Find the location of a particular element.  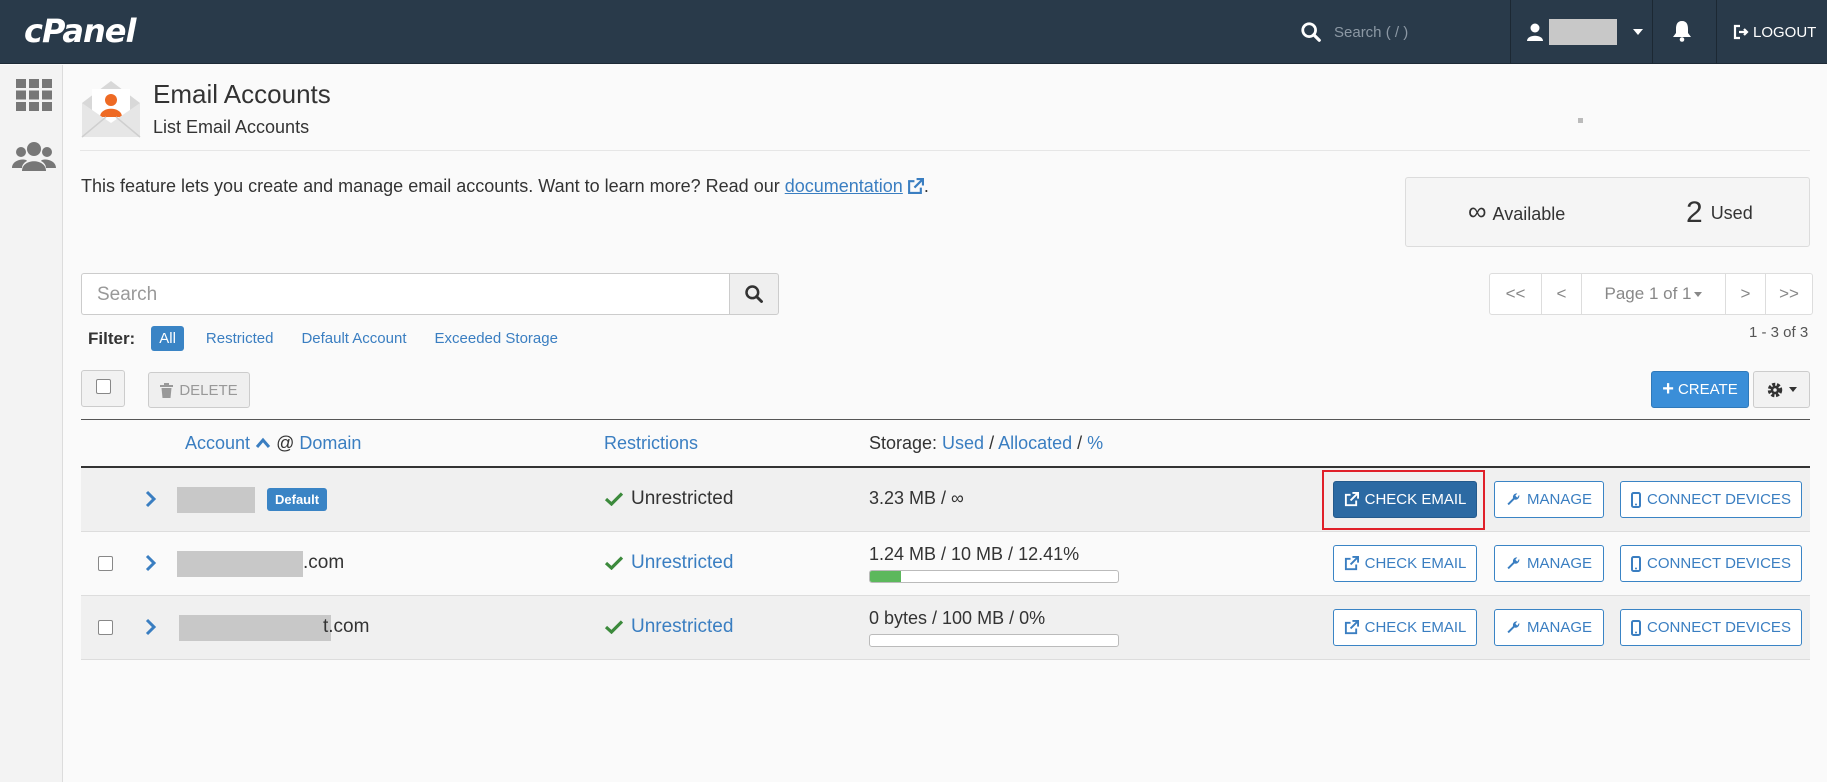

bell-icon is located at coordinates (1682, 31).